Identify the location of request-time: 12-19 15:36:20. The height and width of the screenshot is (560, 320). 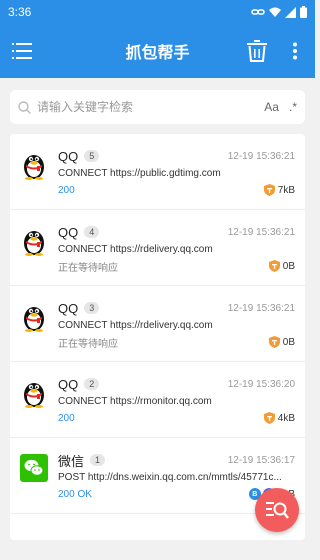
(261, 384).